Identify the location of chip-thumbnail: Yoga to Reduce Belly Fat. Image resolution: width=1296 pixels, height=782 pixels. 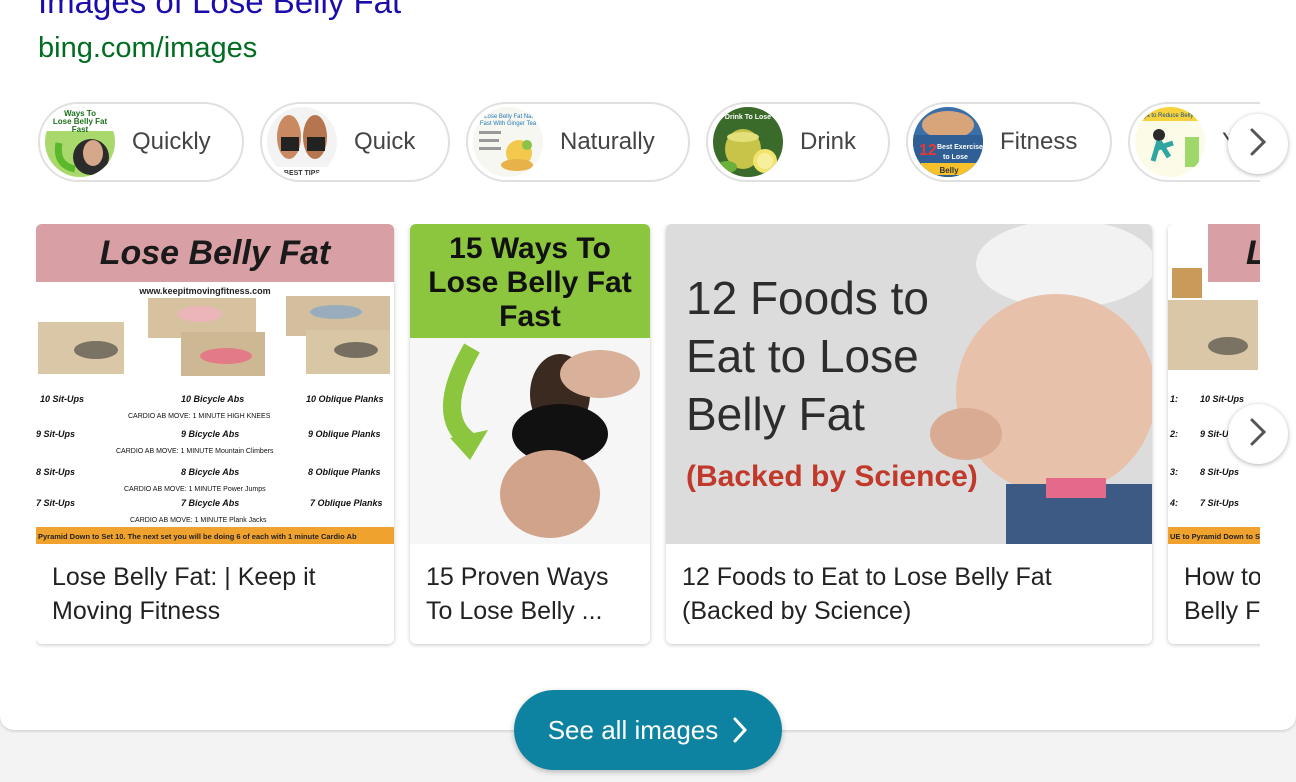
(1170, 142).